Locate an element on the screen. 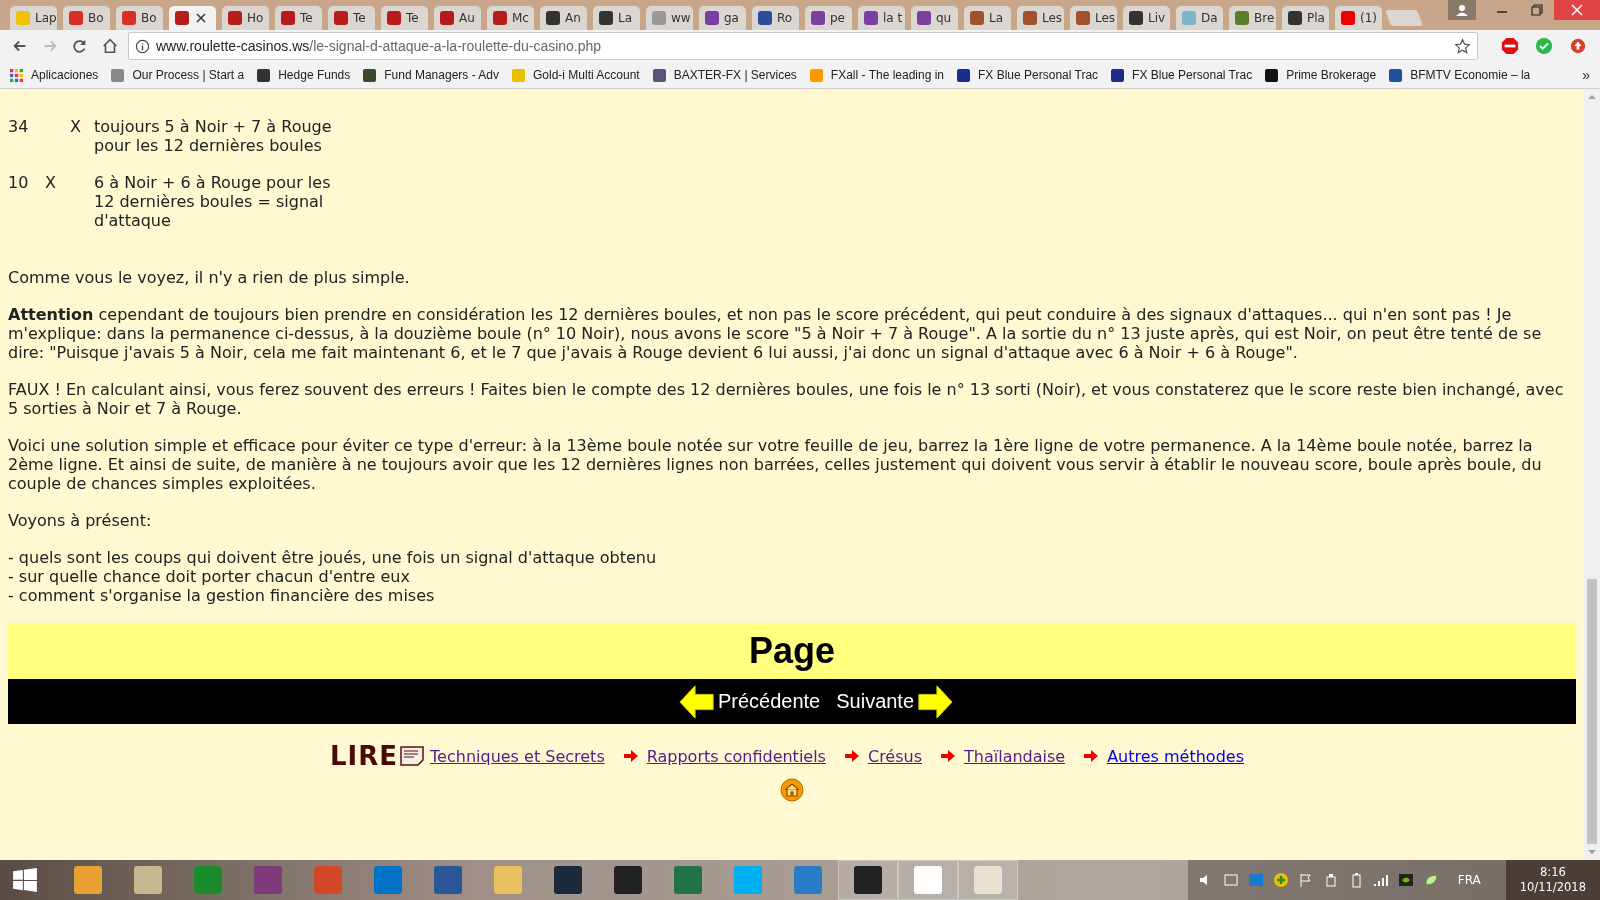 The height and width of the screenshot is (900, 1600). browser-tab is located at coordinates (192, 18).